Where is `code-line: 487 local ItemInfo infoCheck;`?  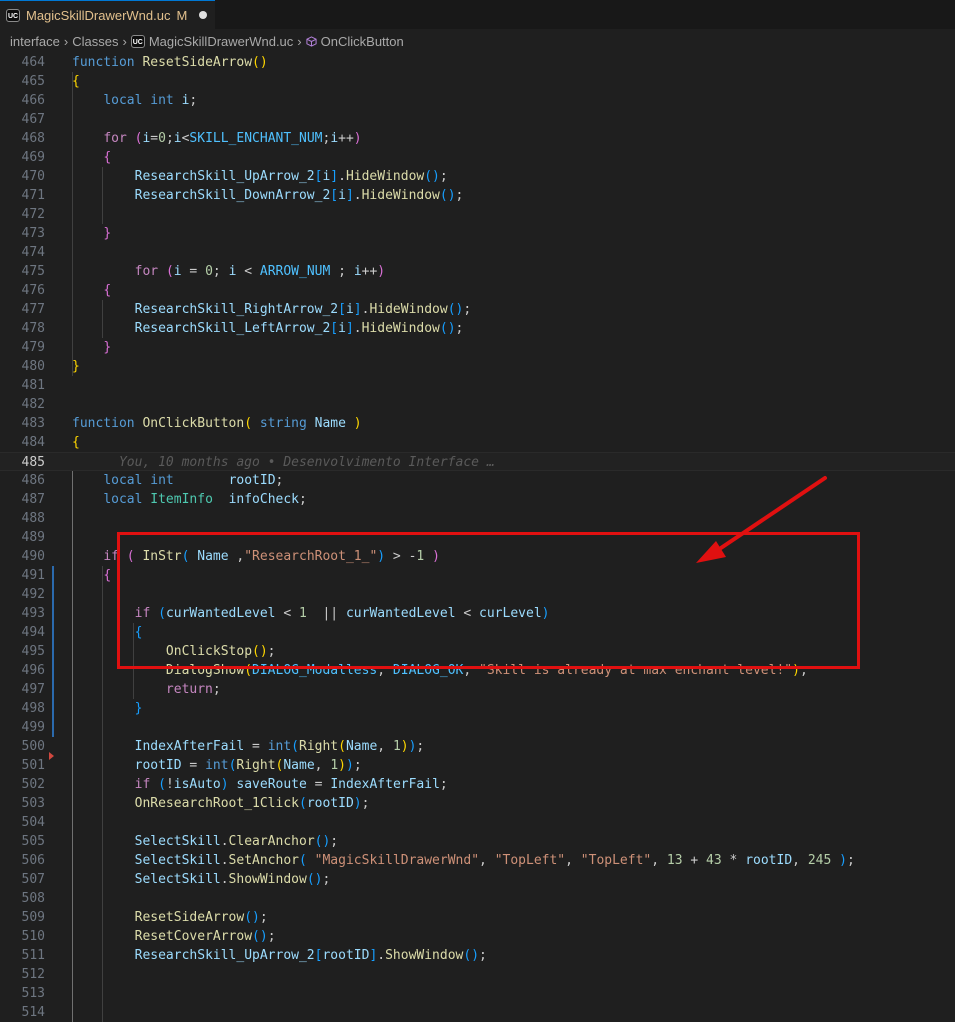
code-line: 487 local ItemInfo infoCheck; is located at coordinates (477, 499).